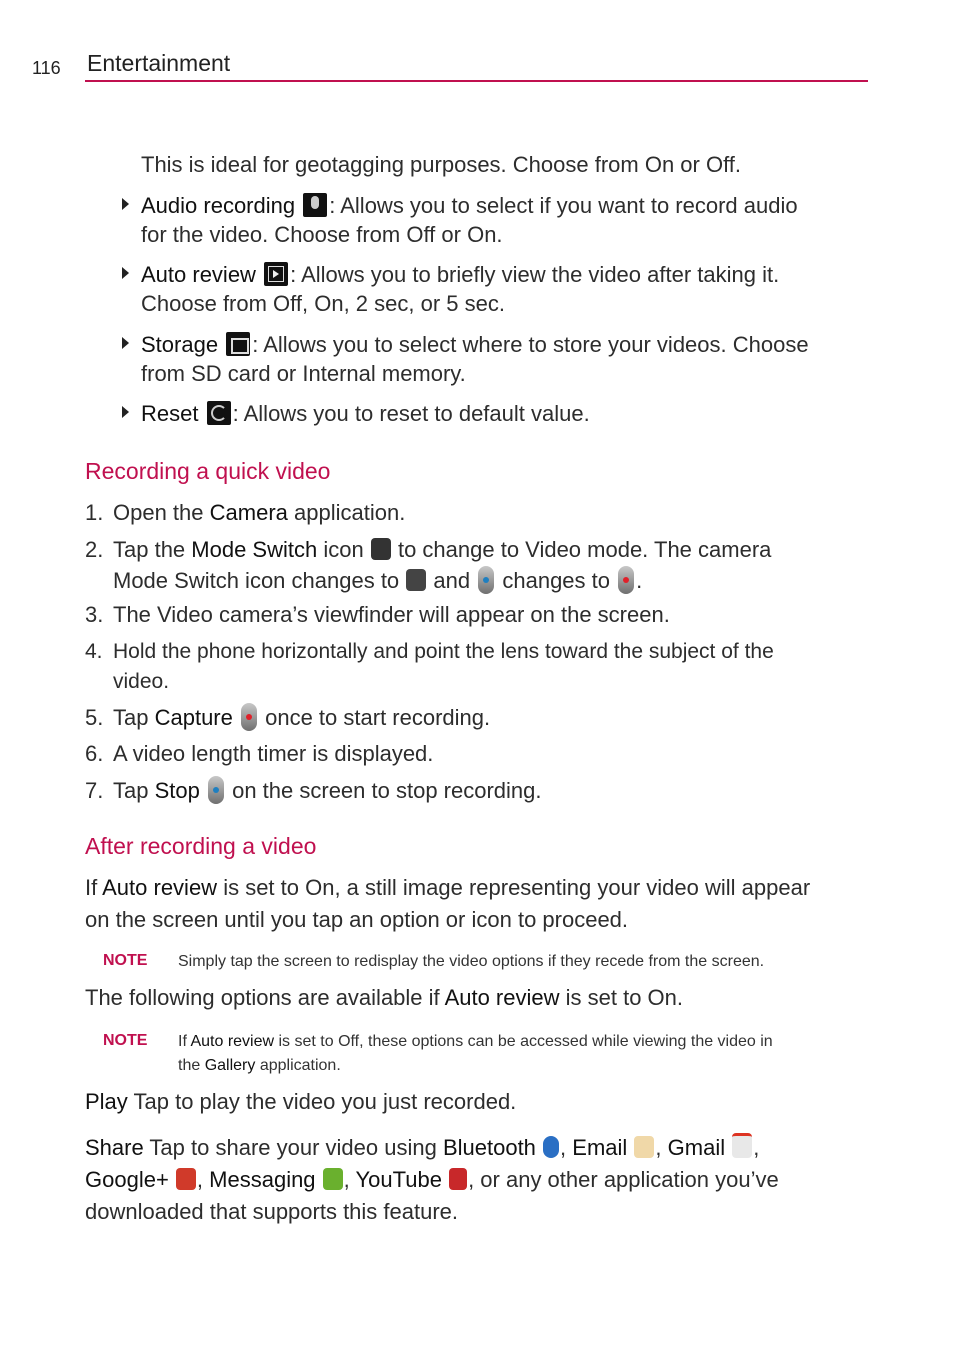  What do you see at coordinates (322, 234) in the screenshot?
I see `setting-desc-2: for the video. Choose from Off or On.` at bounding box center [322, 234].